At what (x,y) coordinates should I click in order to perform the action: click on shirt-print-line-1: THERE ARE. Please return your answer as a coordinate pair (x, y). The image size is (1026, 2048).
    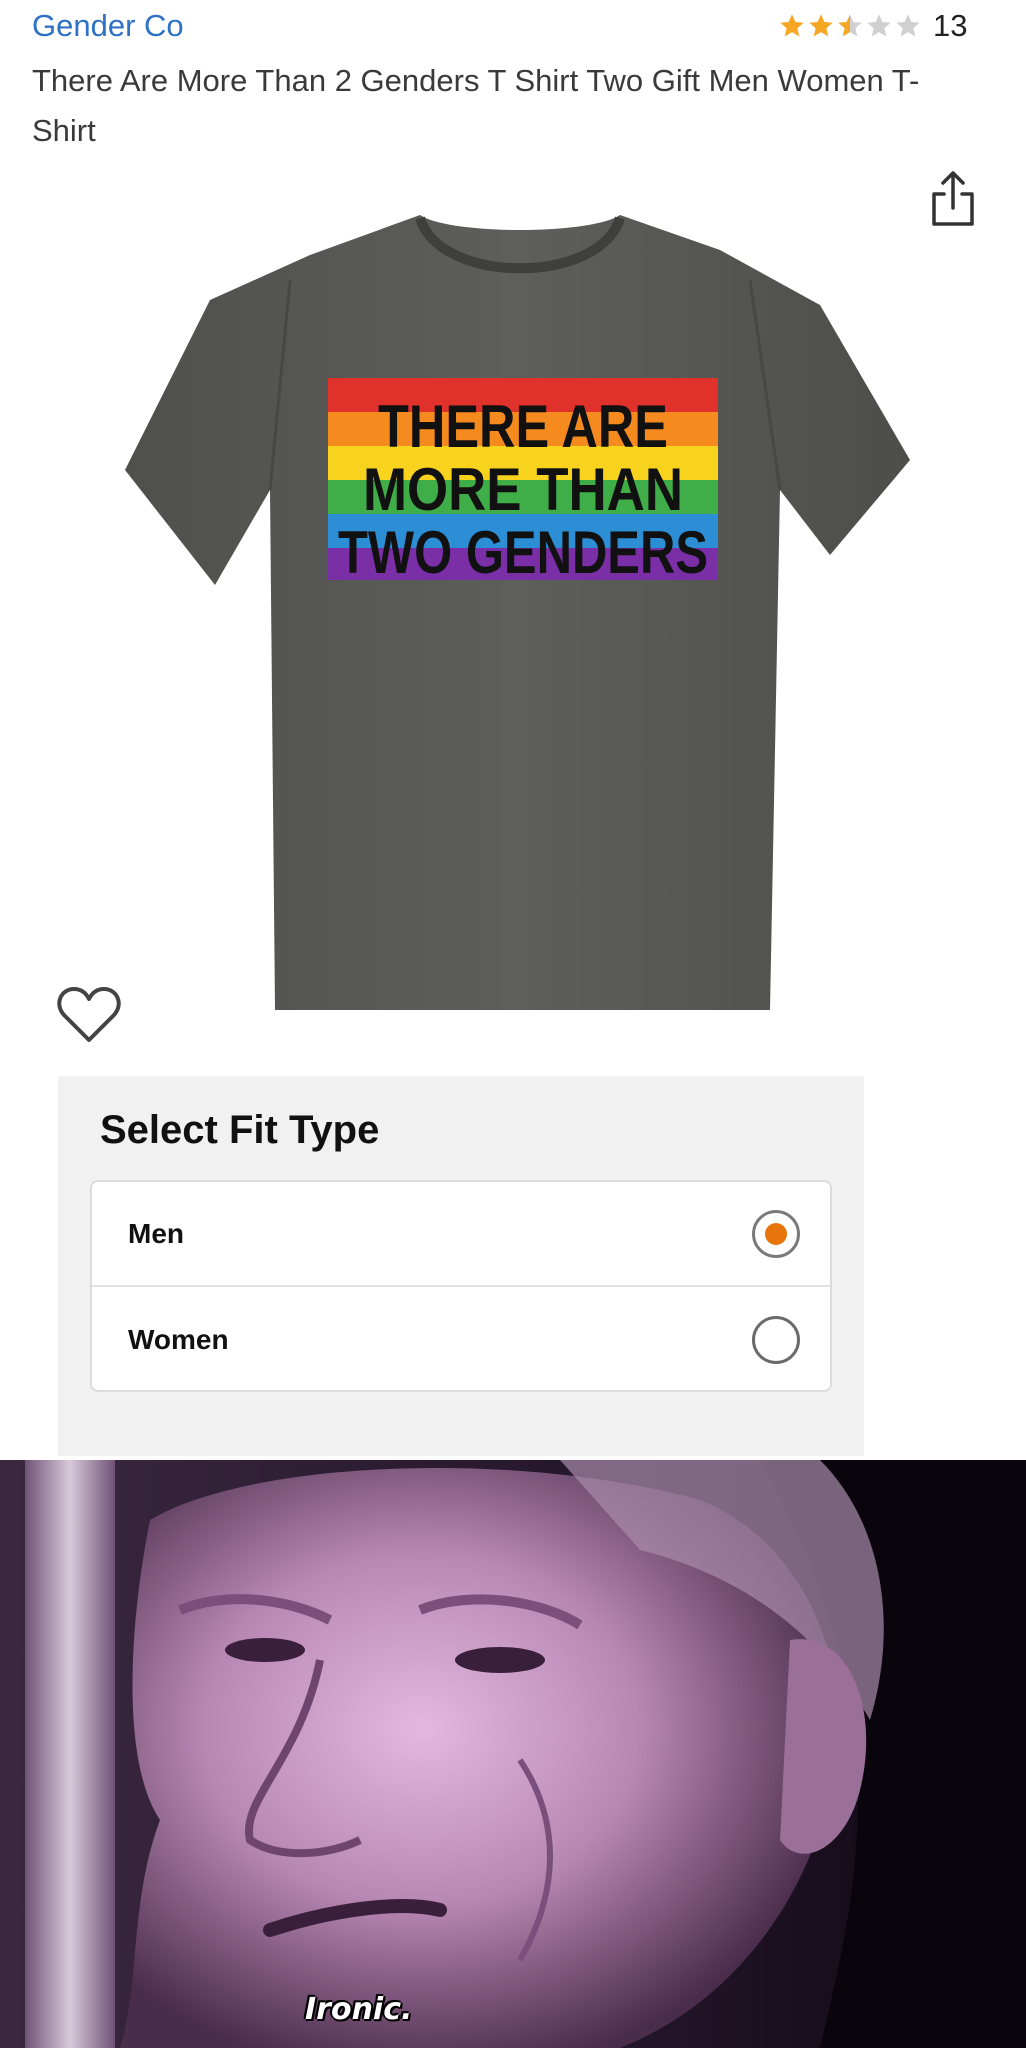
    Looking at the image, I should click on (523, 426).